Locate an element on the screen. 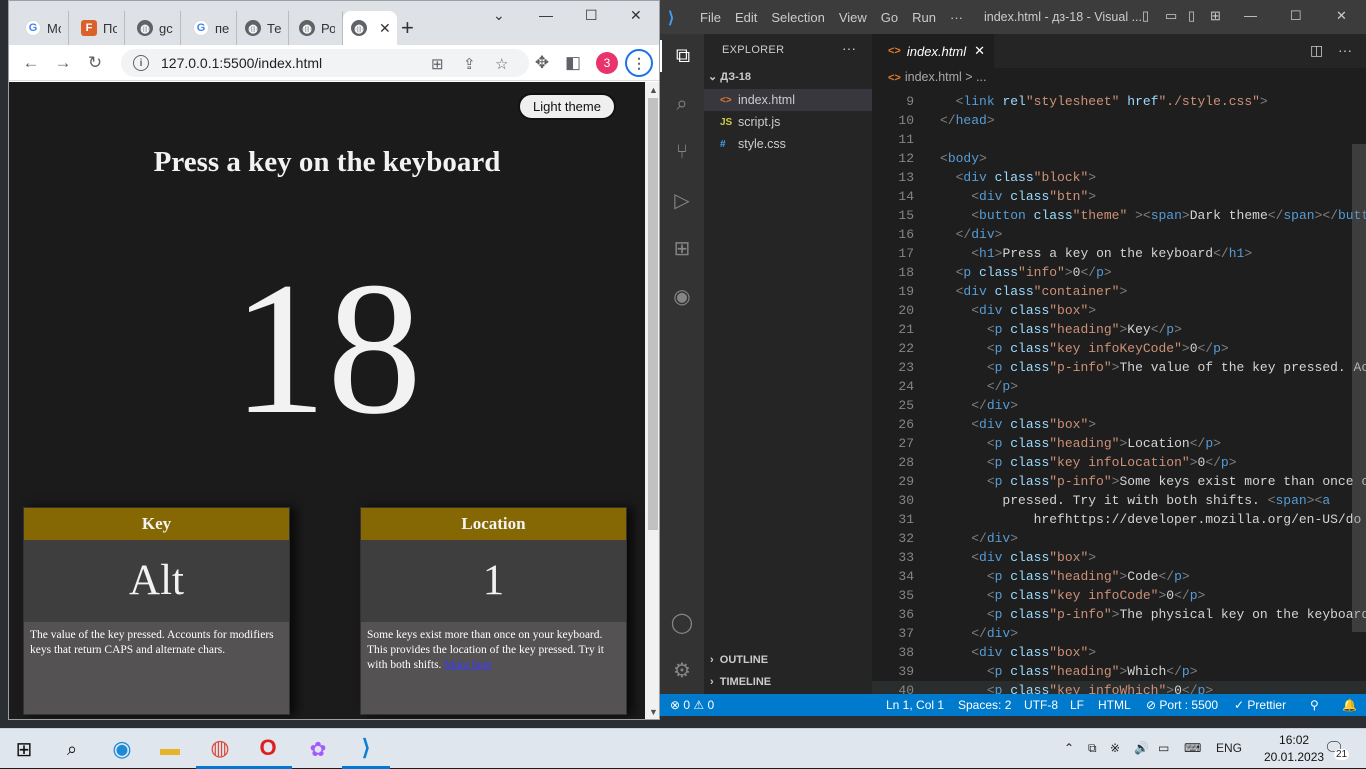 Image resolution: width=1366 pixels, height=769 pixels. scroll-up-icon: ▲ is located at coordinates (653, 90).